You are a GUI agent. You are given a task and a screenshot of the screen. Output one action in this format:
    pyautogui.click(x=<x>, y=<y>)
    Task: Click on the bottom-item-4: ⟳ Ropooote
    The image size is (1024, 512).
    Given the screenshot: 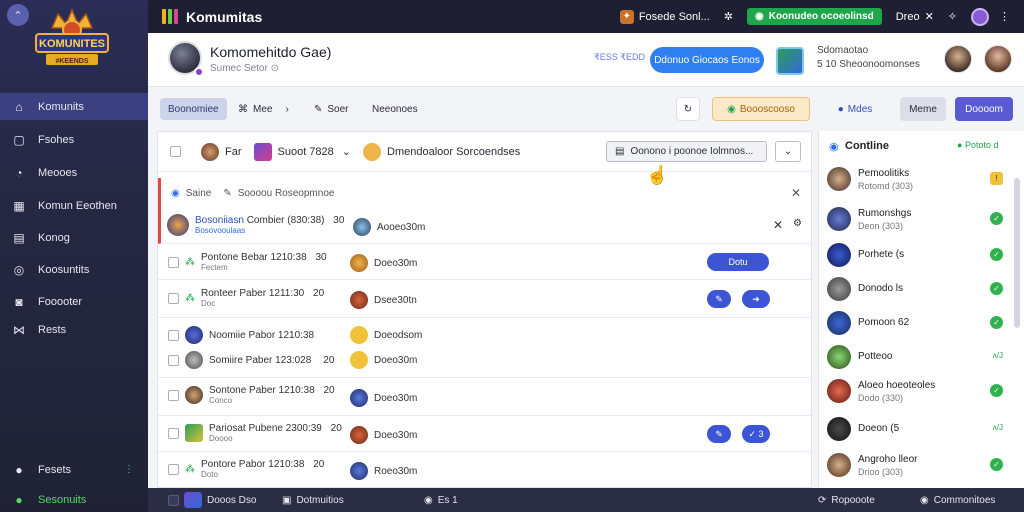 What is the action you would take?
    pyautogui.click(x=846, y=500)
    